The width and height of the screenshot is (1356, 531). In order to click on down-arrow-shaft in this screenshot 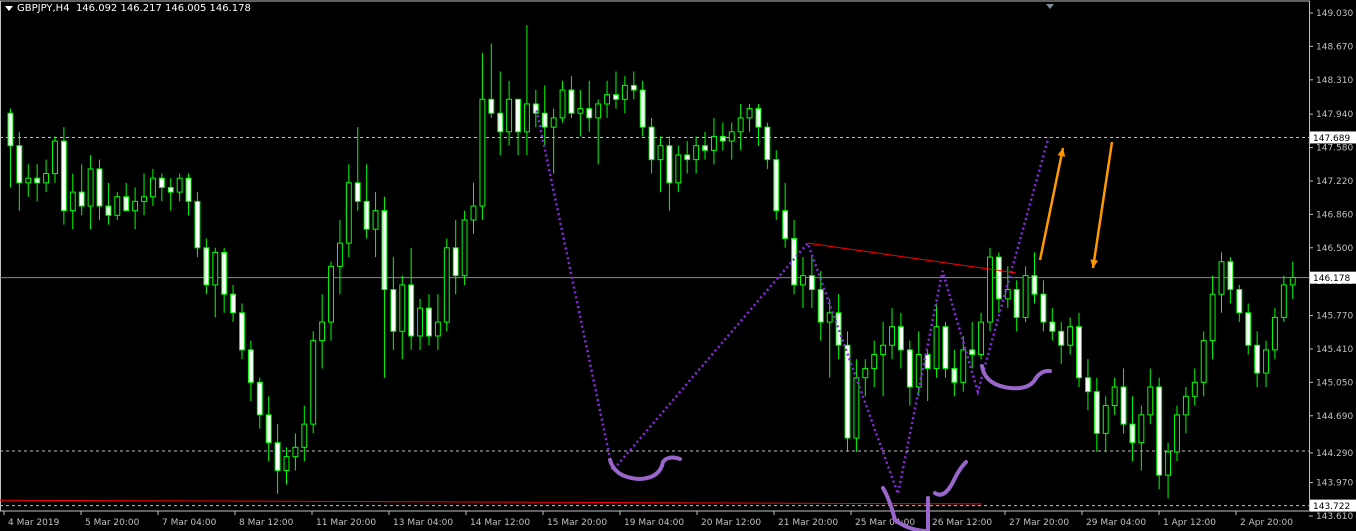, I will do `click(1102, 205)`.